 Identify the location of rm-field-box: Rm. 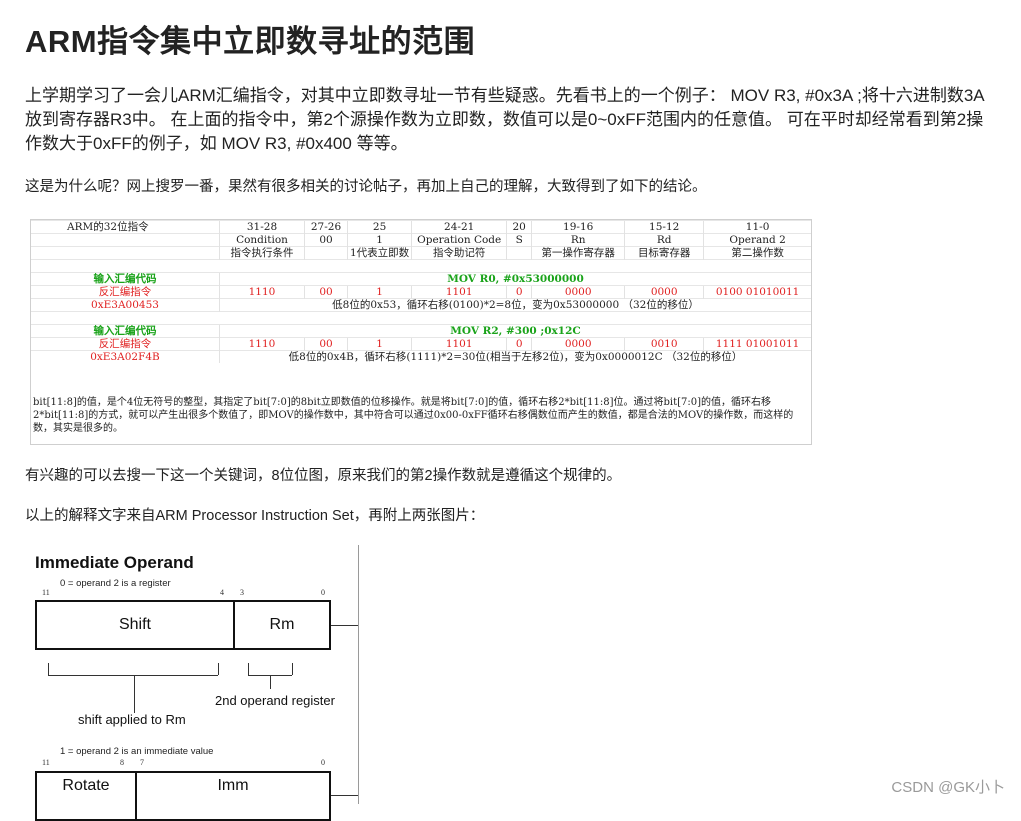
(282, 625).